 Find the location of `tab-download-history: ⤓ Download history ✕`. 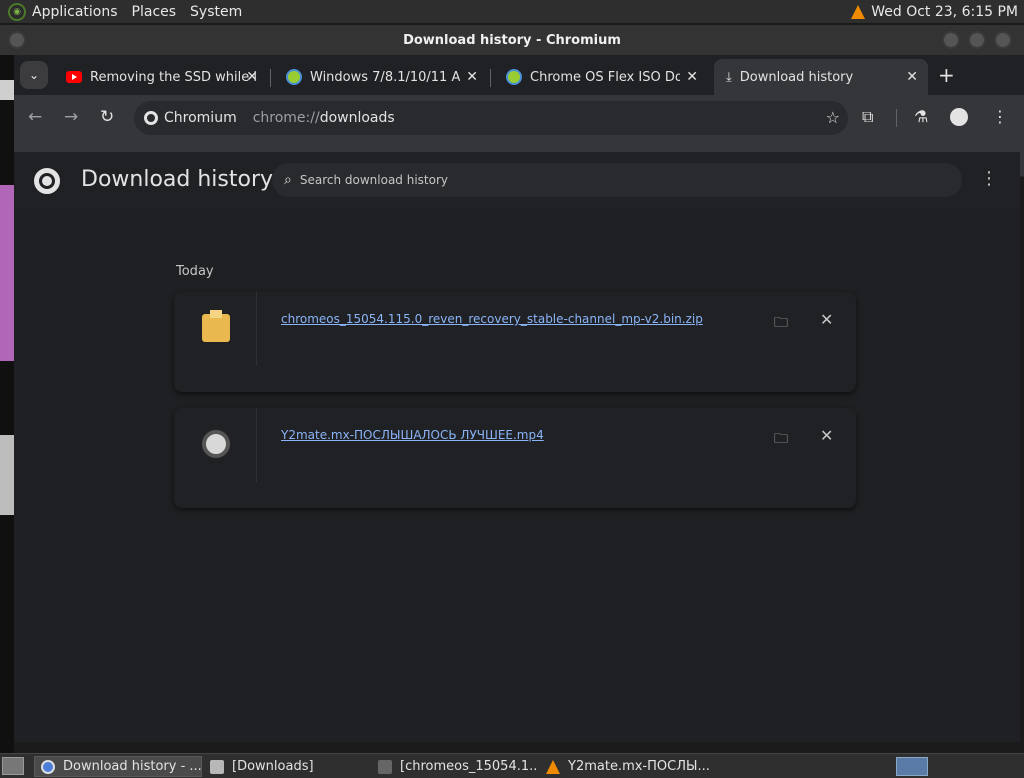

tab-download-history: ⤓ Download history ✕ is located at coordinates (821, 77).